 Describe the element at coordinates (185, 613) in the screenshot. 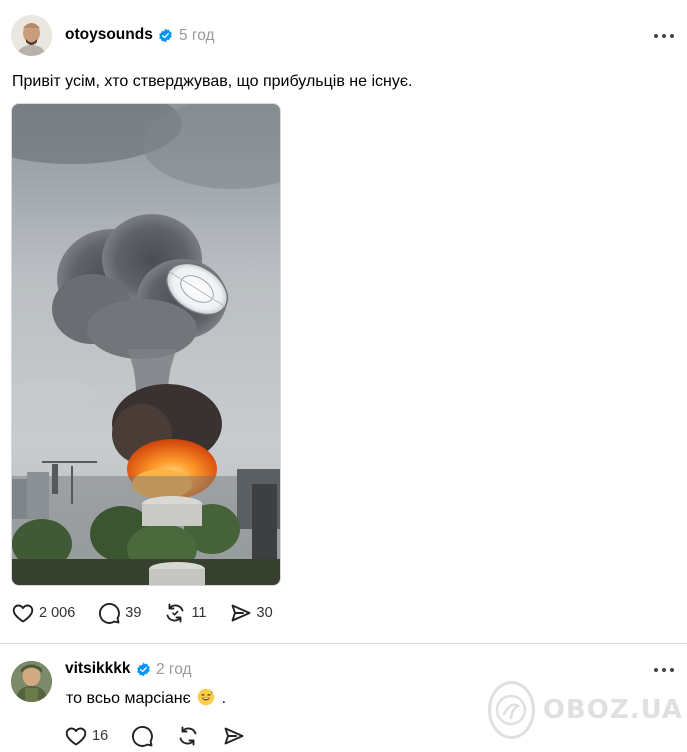

I see `repost-button: 11` at that location.